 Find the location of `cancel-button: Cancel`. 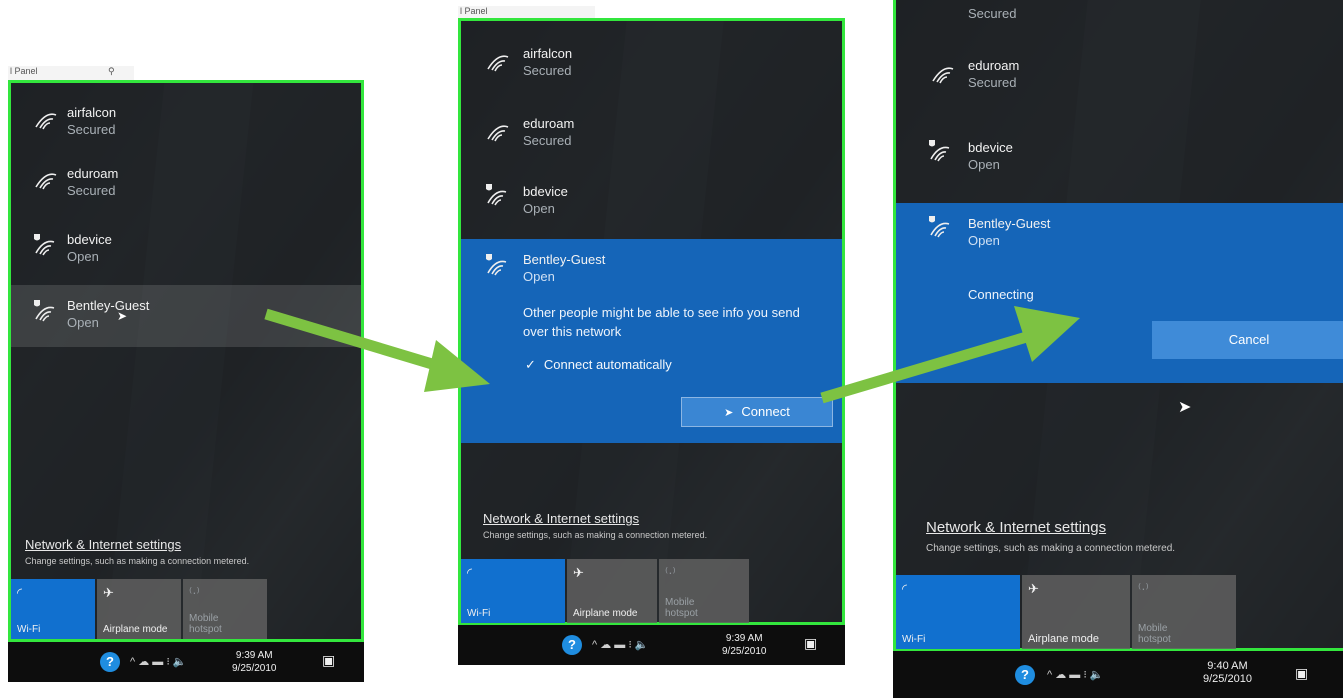

cancel-button: Cancel is located at coordinates (1247, 340).